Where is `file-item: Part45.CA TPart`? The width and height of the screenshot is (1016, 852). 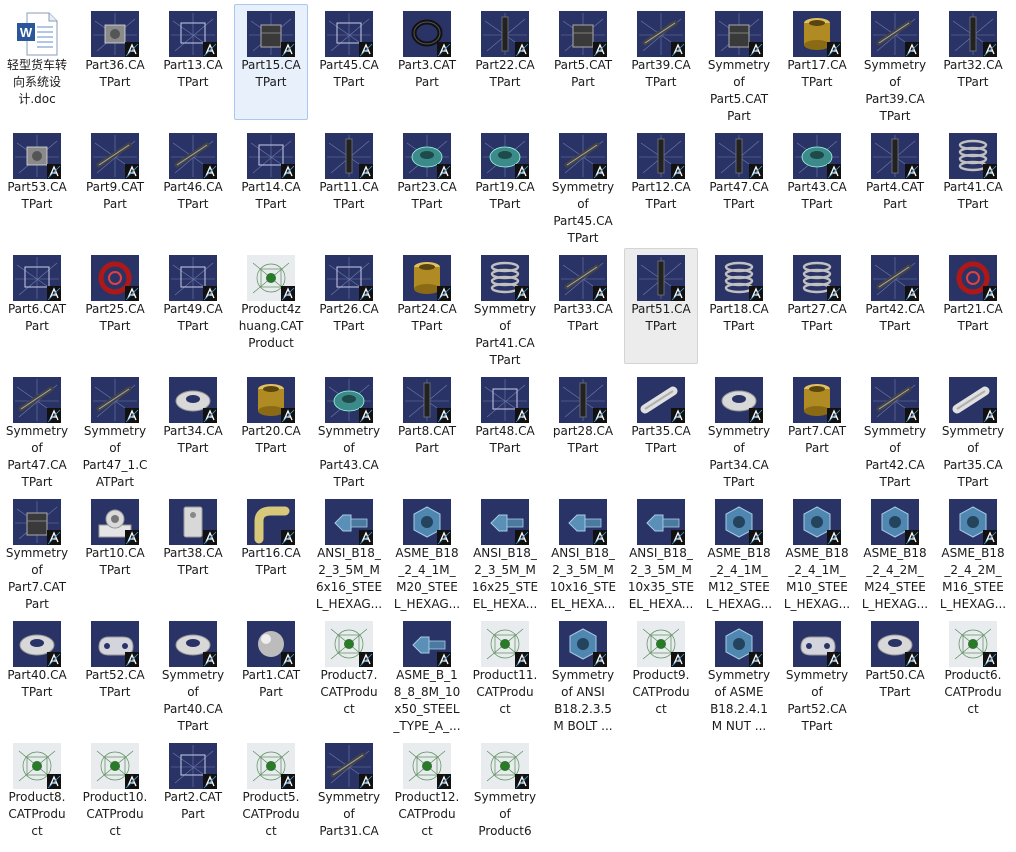
file-item: Part45.CA TPart is located at coordinates (349, 62).